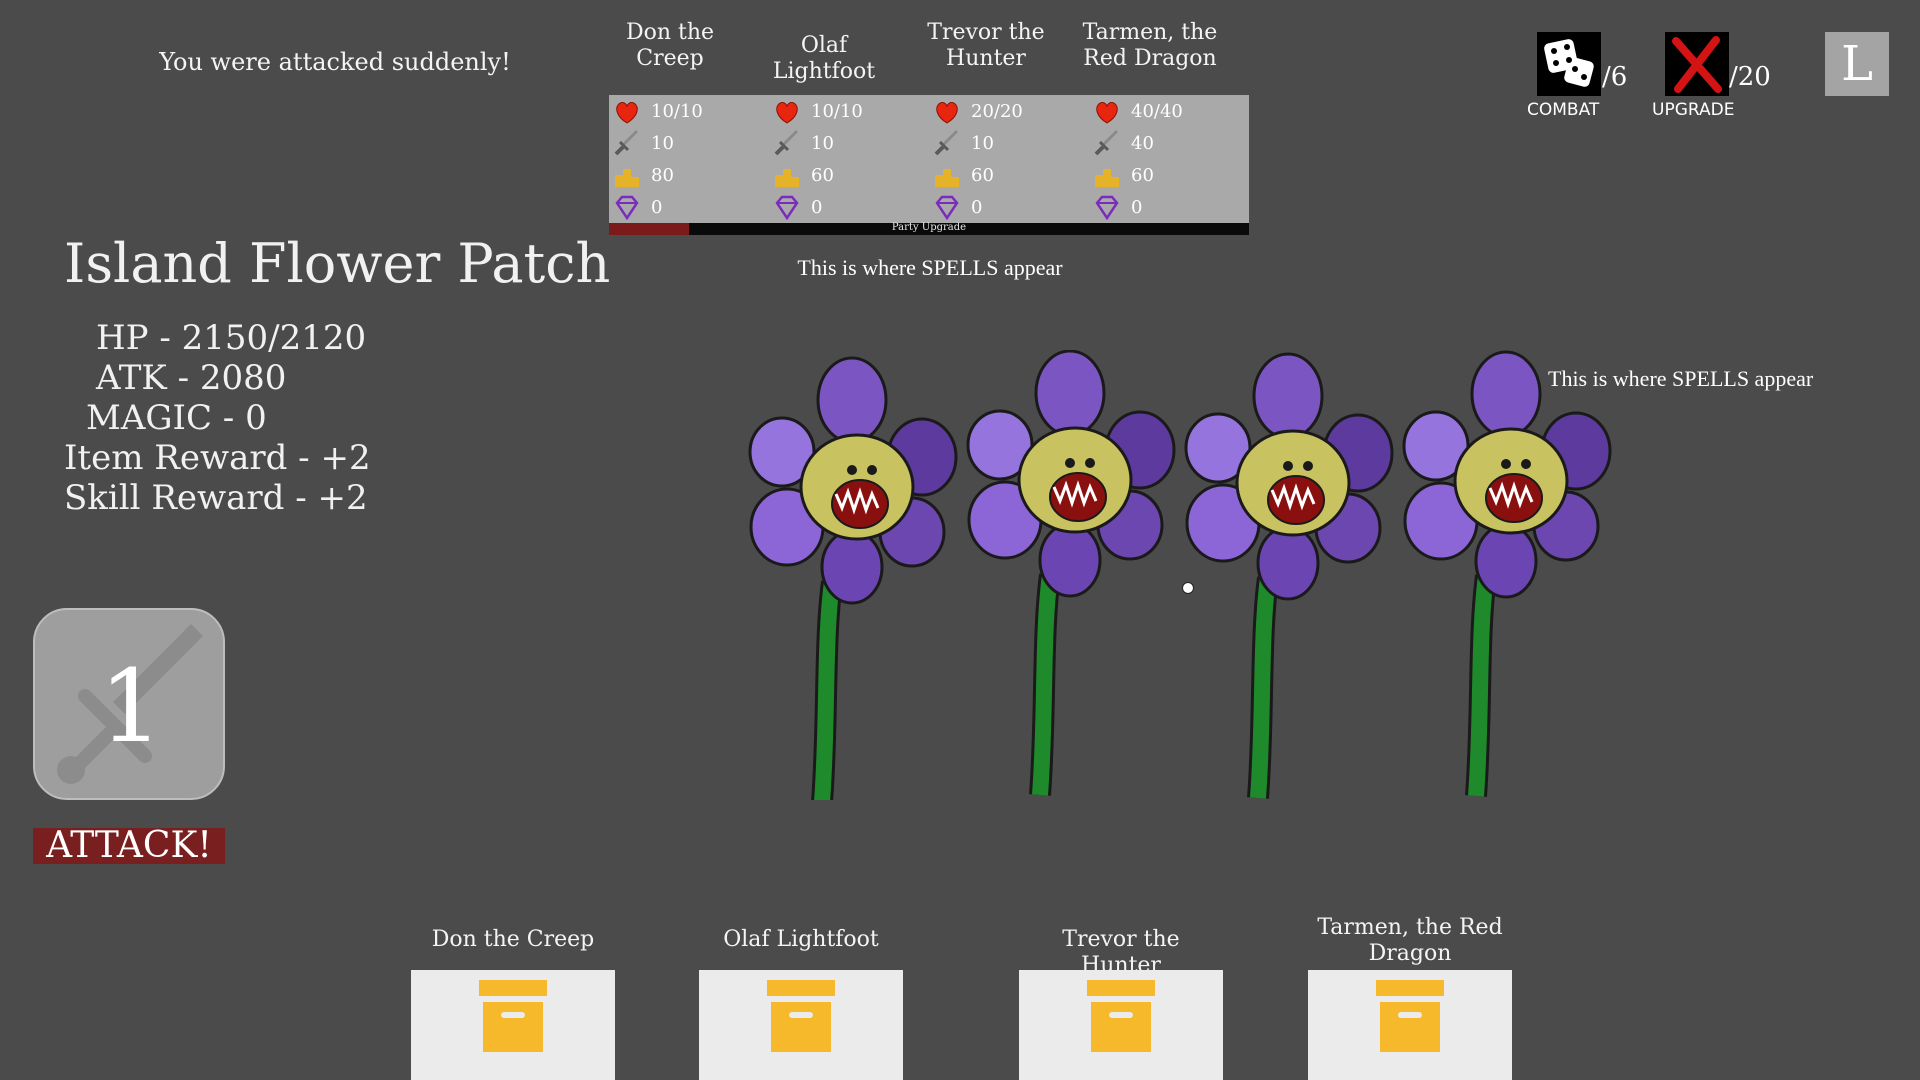 This screenshot has height=1080, width=1920. I want to click on hp-row: 20/20, so click(1009, 111).